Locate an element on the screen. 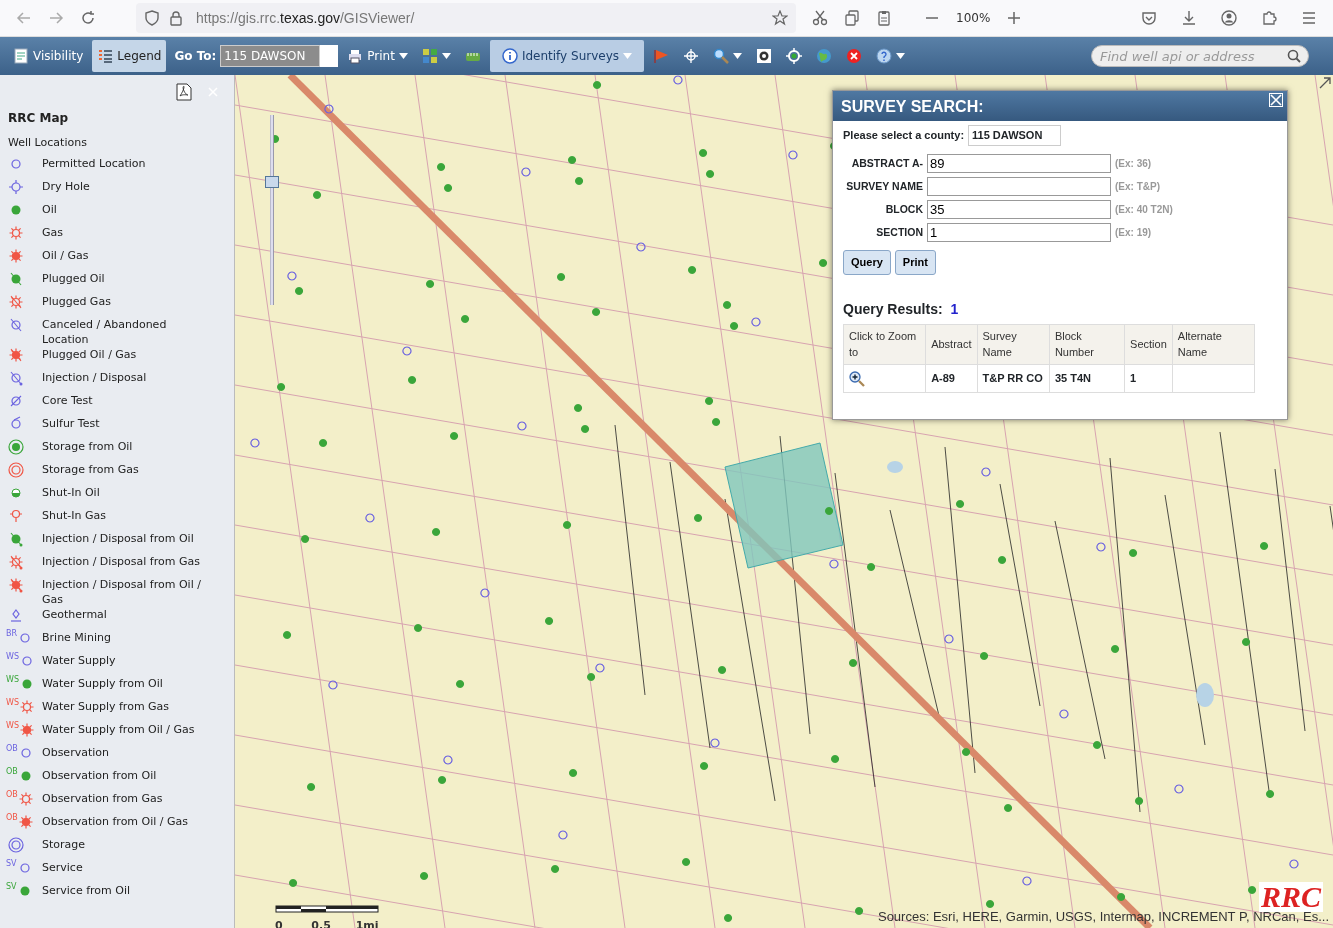  document-icon is located at coordinates (21, 56).